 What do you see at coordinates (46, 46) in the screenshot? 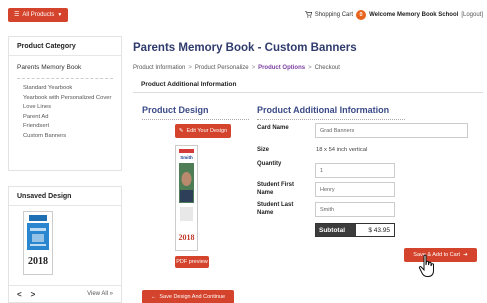
I see `sidebar-title: Product Category` at bounding box center [46, 46].